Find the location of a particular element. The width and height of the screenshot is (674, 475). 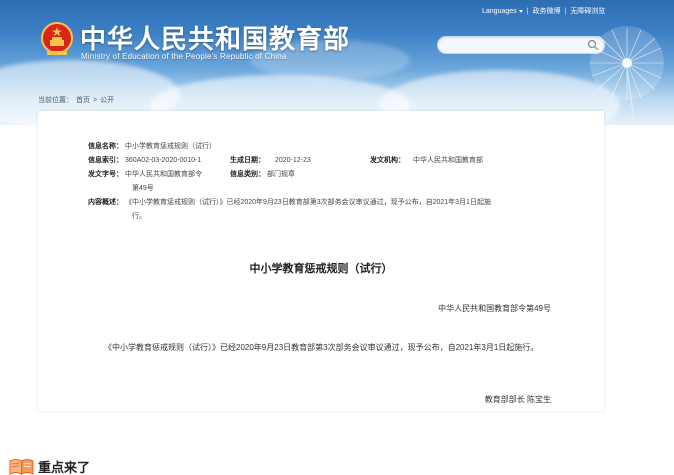

top-links: Languages | 政务微博 | 无障碍浏览 is located at coordinates (544, 11).